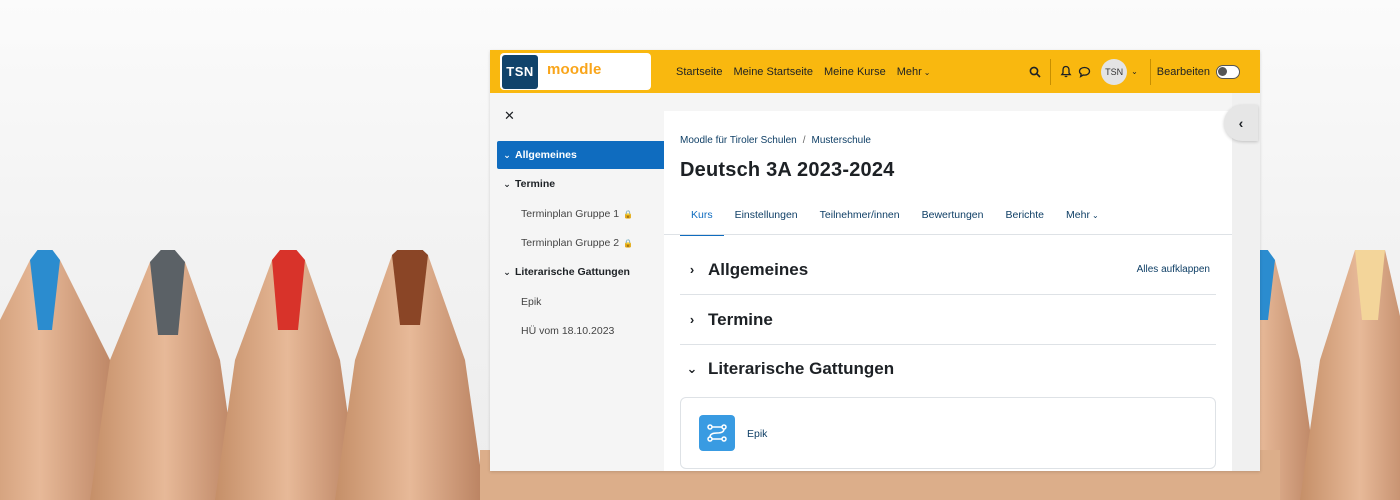 This screenshot has width=1400, height=500. Describe the element at coordinates (953, 215) in the screenshot. I see `tab-bewertungen: Bewertungen` at that location.